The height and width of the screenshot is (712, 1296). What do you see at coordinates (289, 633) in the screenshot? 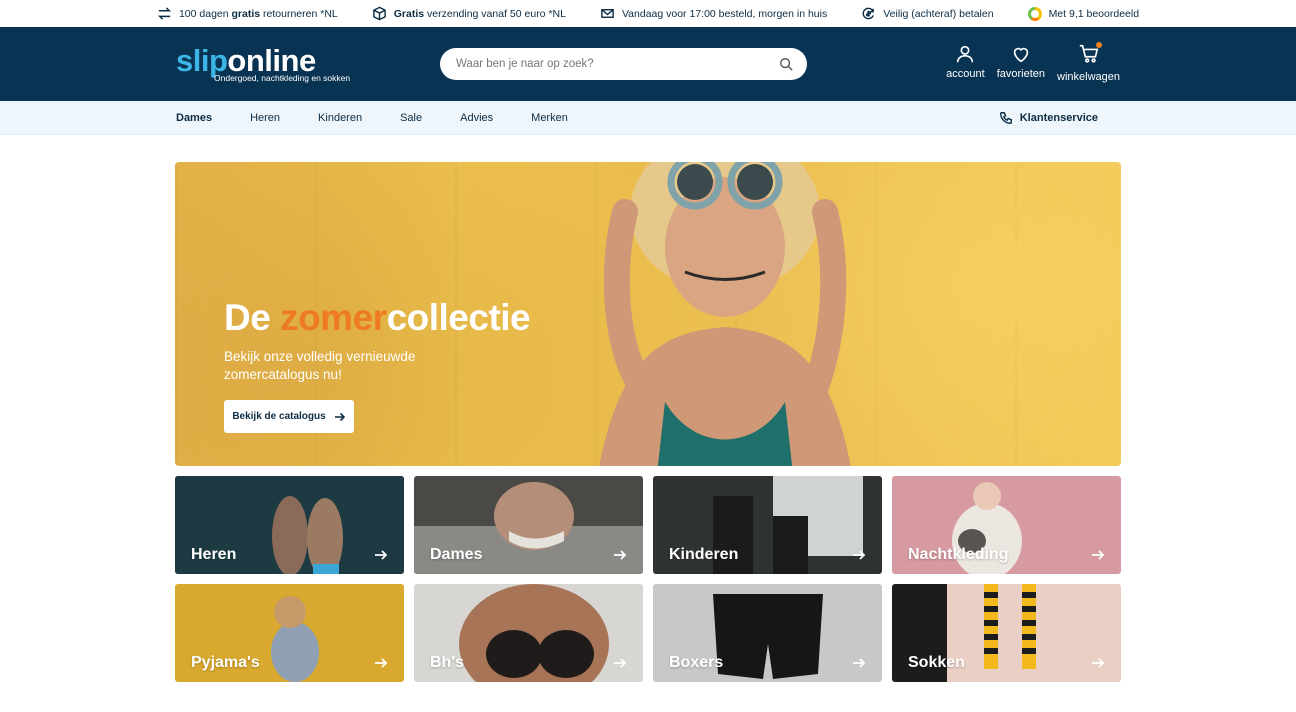
I see `category-tile-pyjamas: Pyjama's` at bounding box center [289, 633].